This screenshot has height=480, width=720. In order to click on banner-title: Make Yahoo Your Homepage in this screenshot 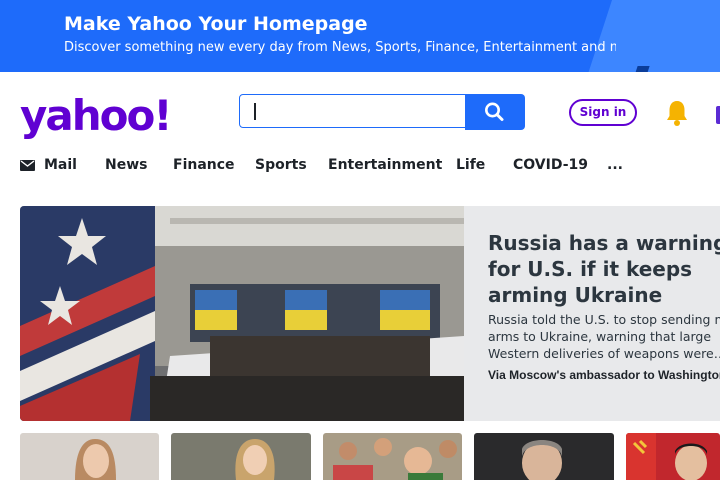, I will do `click(216, 24)`.